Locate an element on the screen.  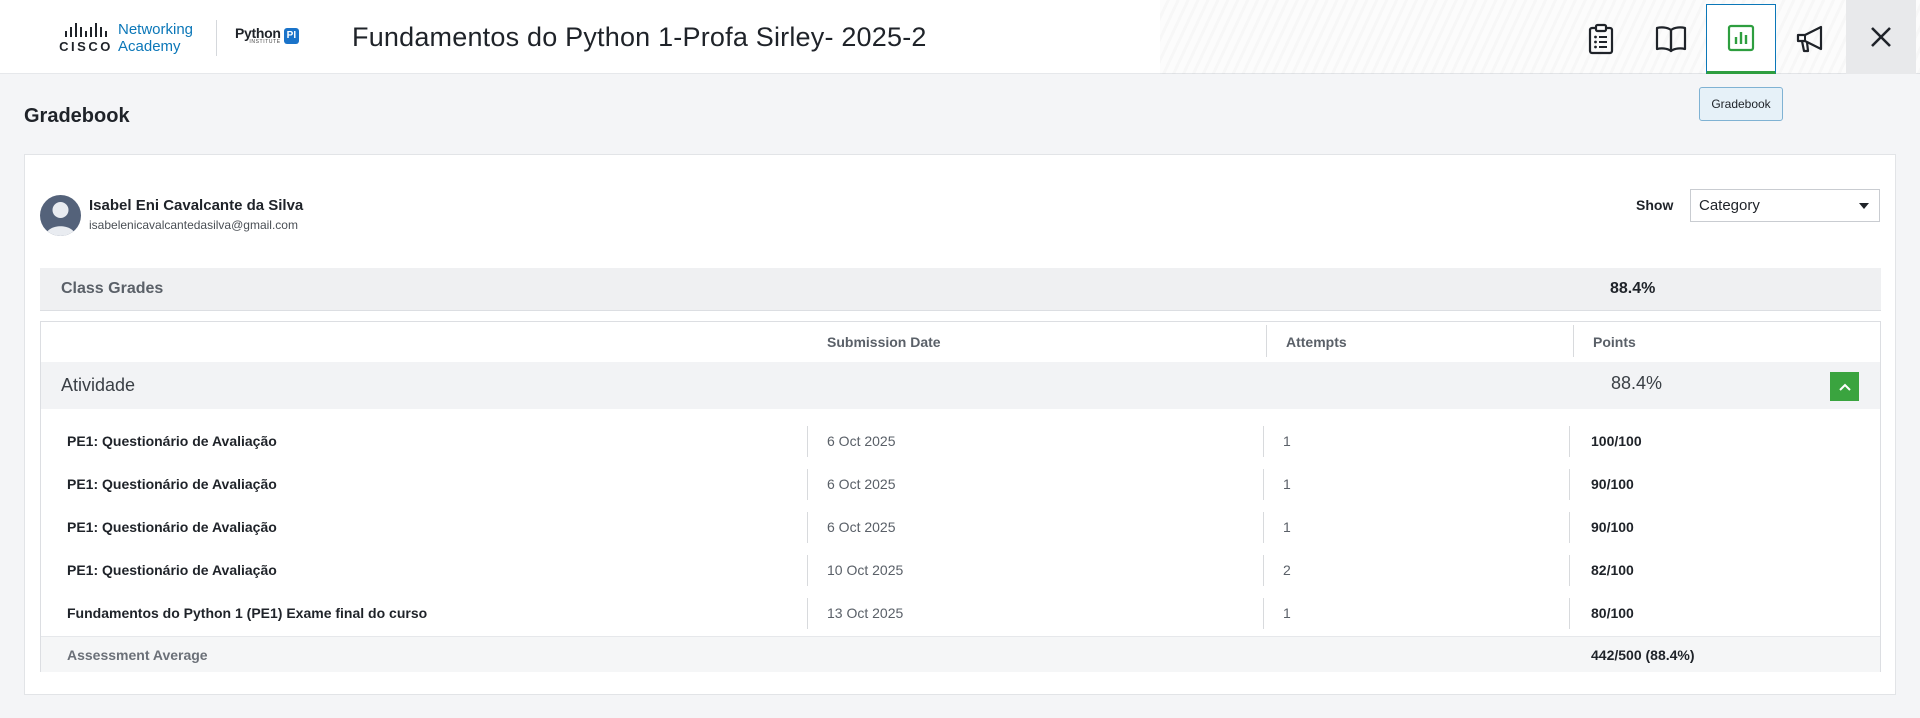
gradebook-tooltip: Gradebook is located at coordinates (1741, 104).